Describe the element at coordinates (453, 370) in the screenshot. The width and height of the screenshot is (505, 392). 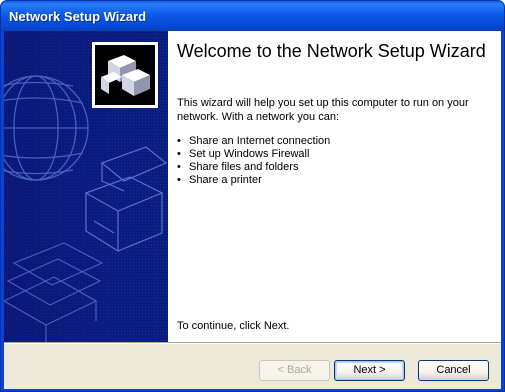
I see `cancel-button: Cancel` at that location.